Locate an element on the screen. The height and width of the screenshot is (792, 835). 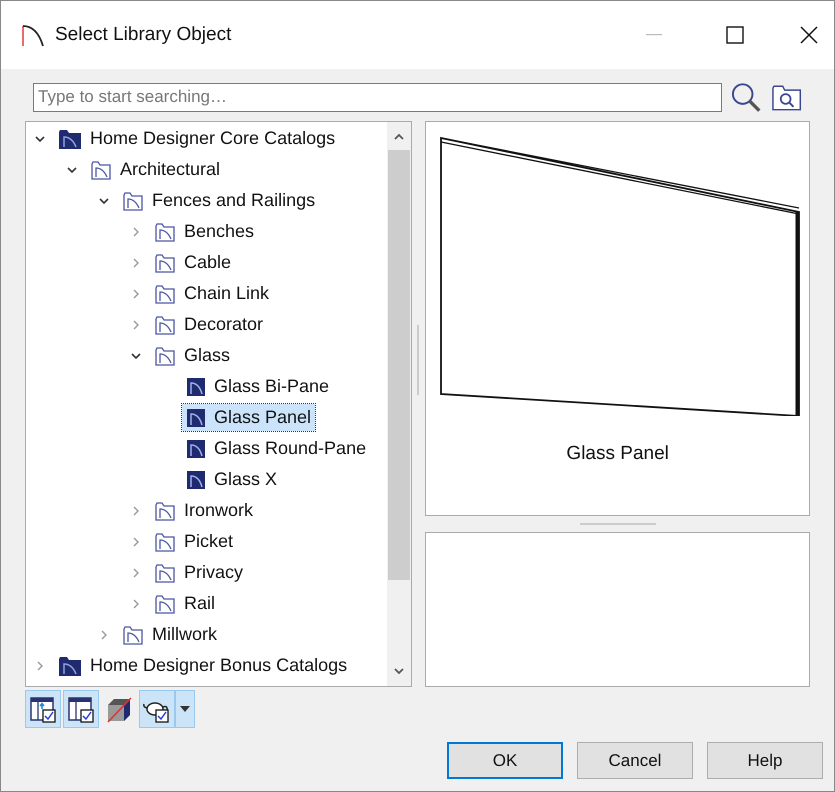
dialog-button: Help is located at coordinates (765, 760).